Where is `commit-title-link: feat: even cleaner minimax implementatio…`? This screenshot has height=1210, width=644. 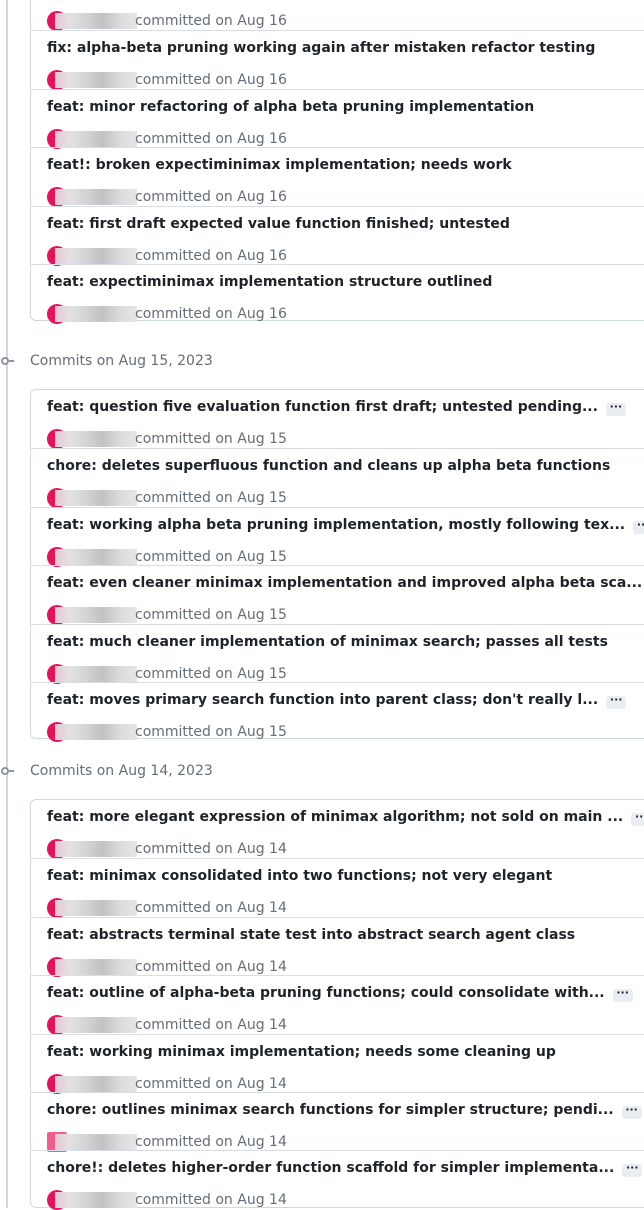 commit-title-link: feat: even cleaner minimax implementatio… is located at coordinates (345, 583).